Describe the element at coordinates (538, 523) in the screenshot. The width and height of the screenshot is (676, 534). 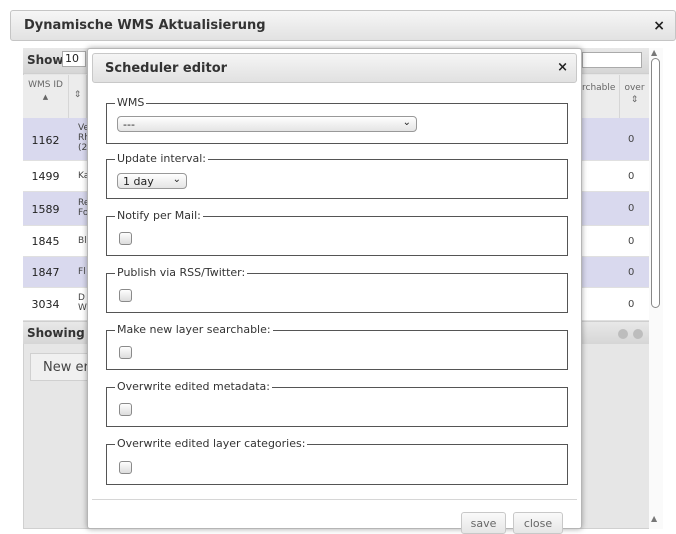
I see `close-button: close` at that location.